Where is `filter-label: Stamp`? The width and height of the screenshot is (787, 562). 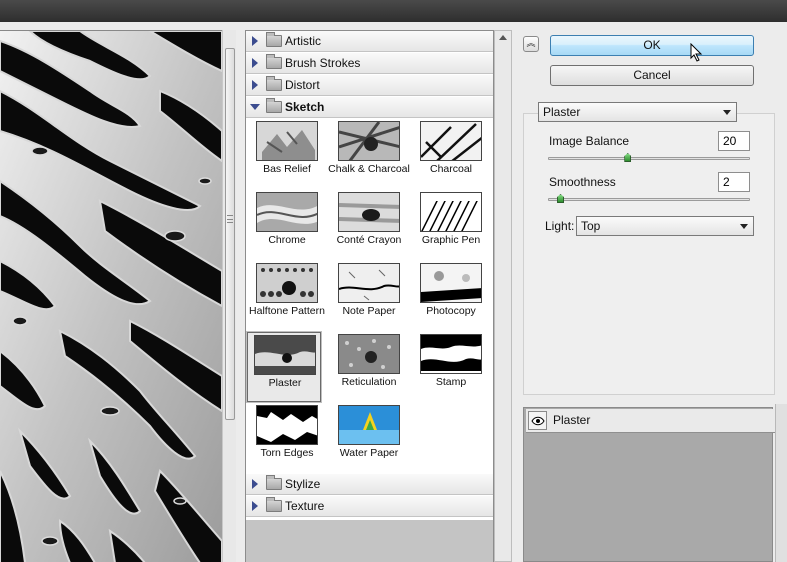 filter-label: Stamp is located at coordinates (451, 382).